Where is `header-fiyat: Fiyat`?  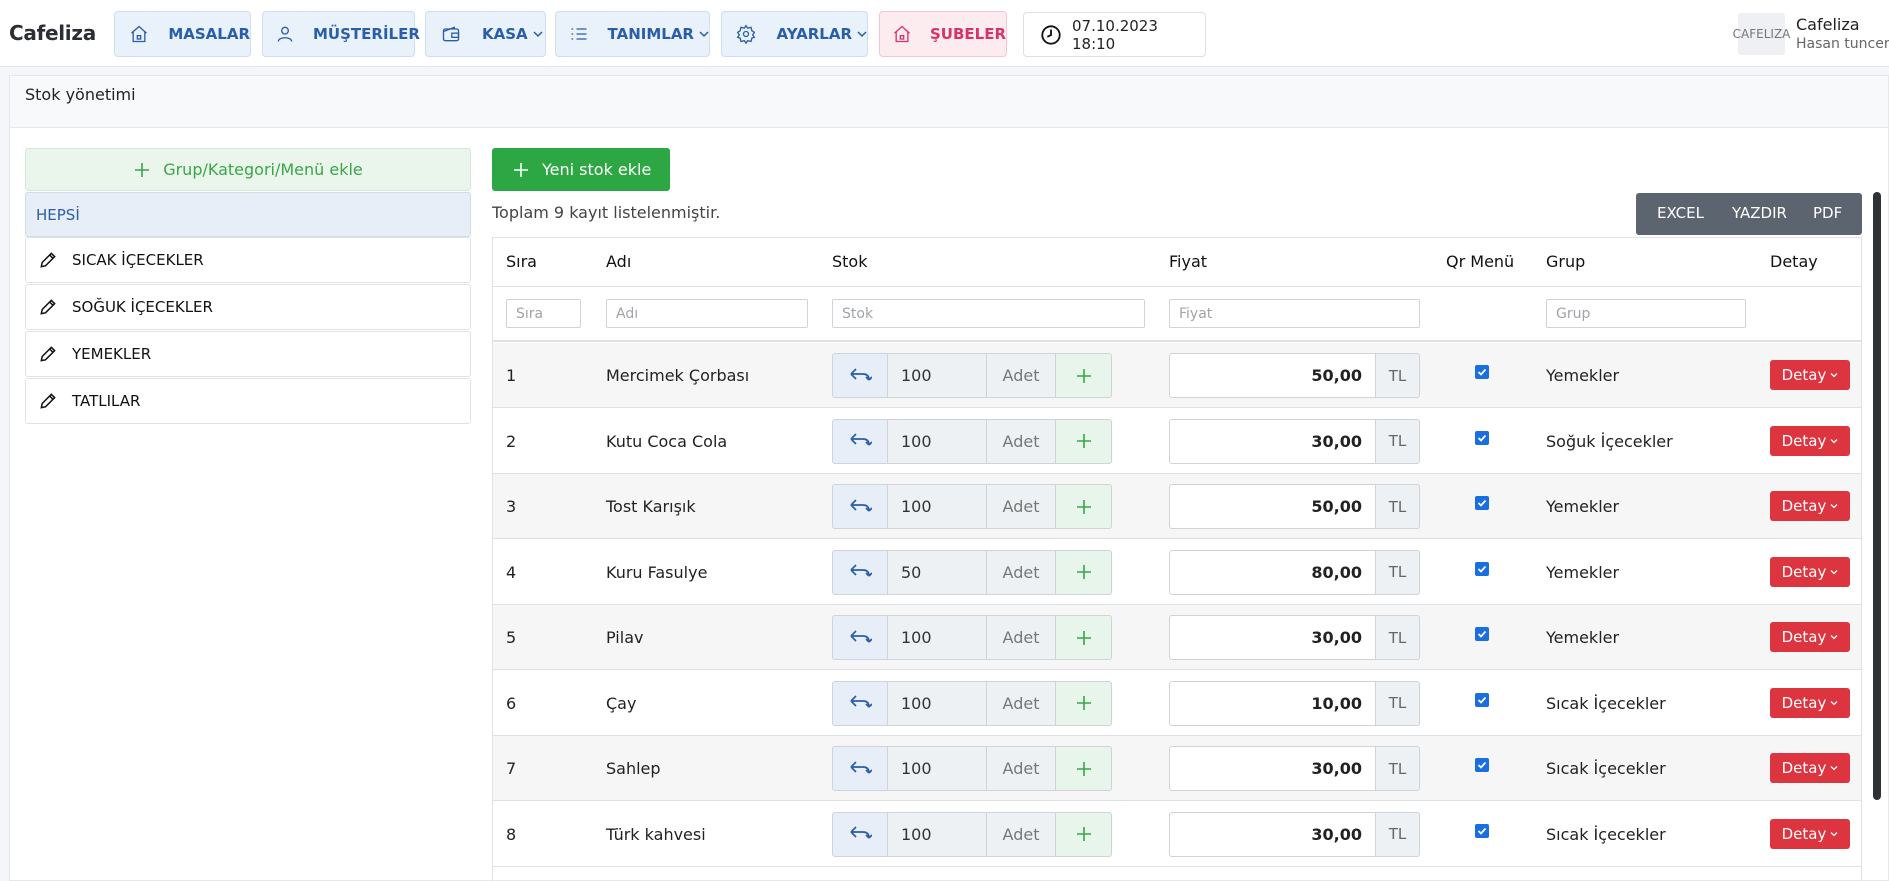 header-fiyat: Fiyat is located at coordinates (1188, 262).